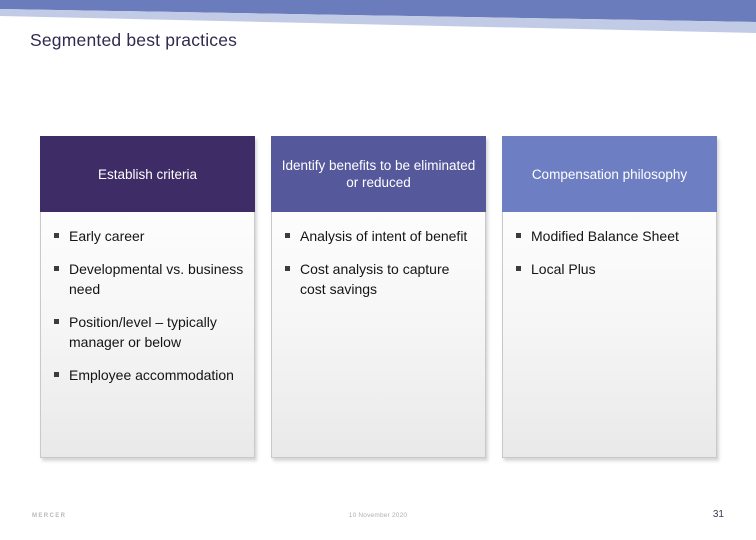  What do you see at coordinates (605, 236) in the screenshot?
I see `list-item-label: Modified Balance Sheet` at bounding box center [605, 236].